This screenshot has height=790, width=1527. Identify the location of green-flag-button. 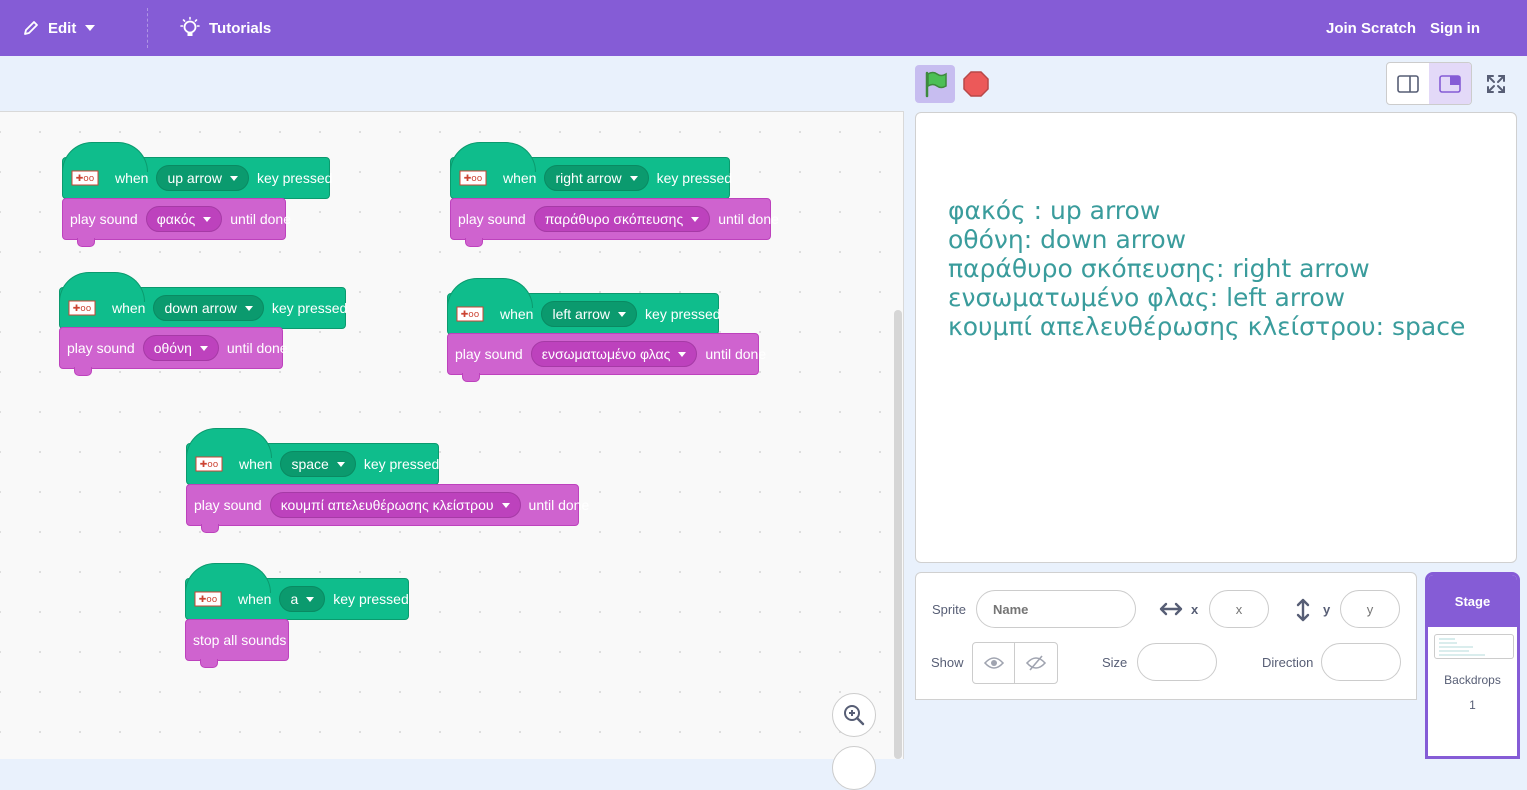
(935, 84).